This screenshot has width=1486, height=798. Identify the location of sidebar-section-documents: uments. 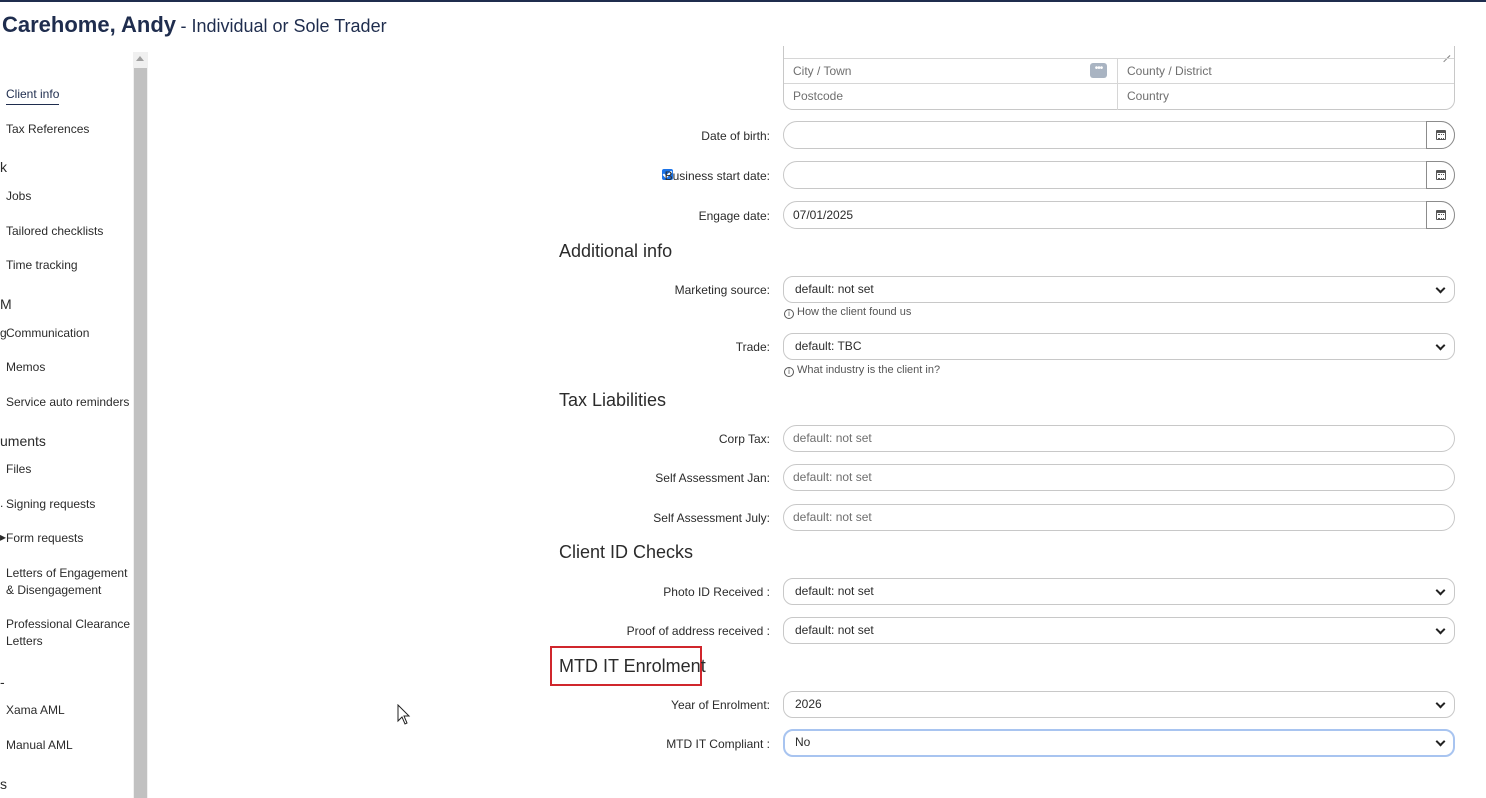
(23, 441).